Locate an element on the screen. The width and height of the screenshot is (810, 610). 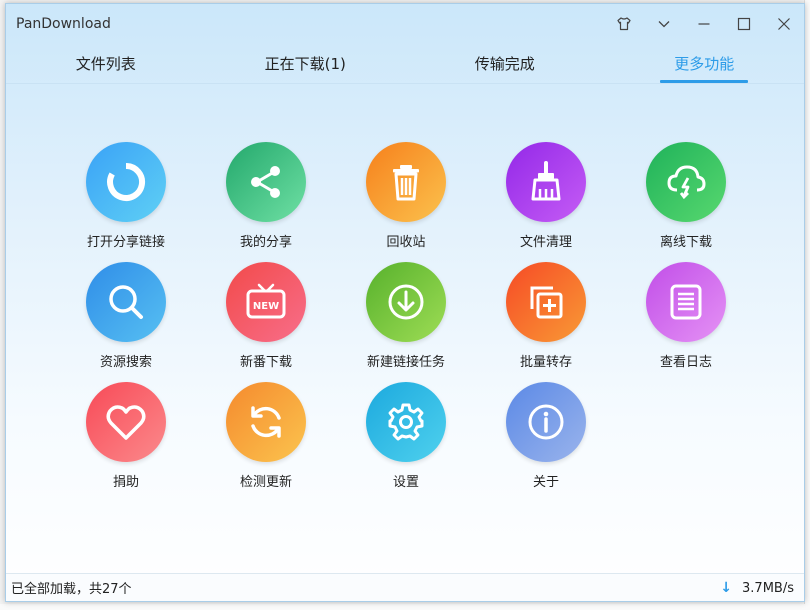
view-log-button: 查看日志 is located at coordinates (686, 322).